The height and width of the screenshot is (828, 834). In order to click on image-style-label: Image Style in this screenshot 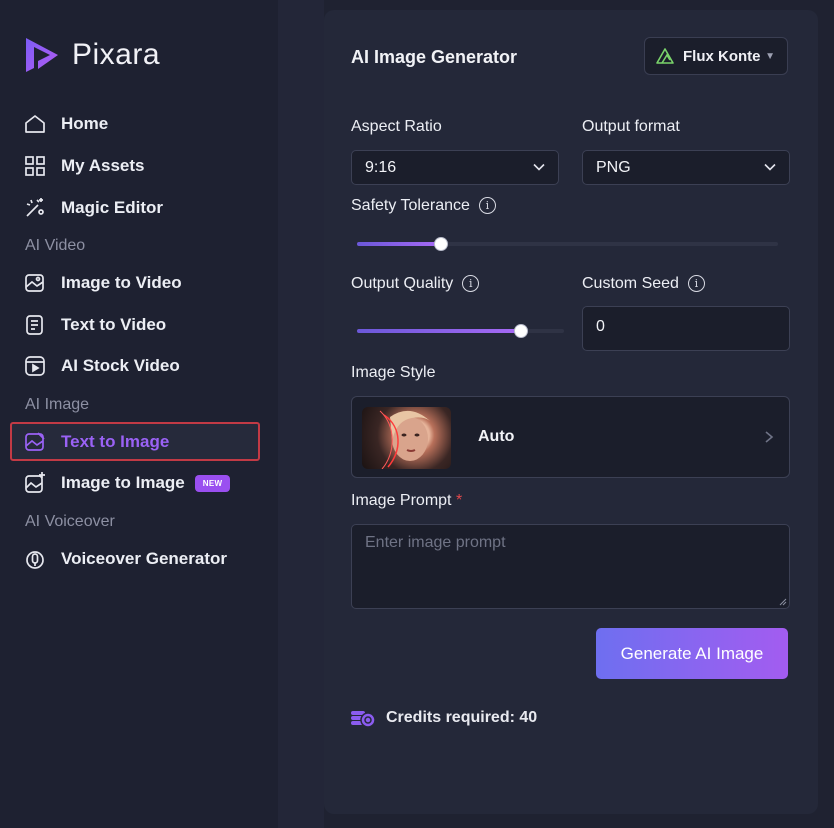, I will do `click(393, 372)`.